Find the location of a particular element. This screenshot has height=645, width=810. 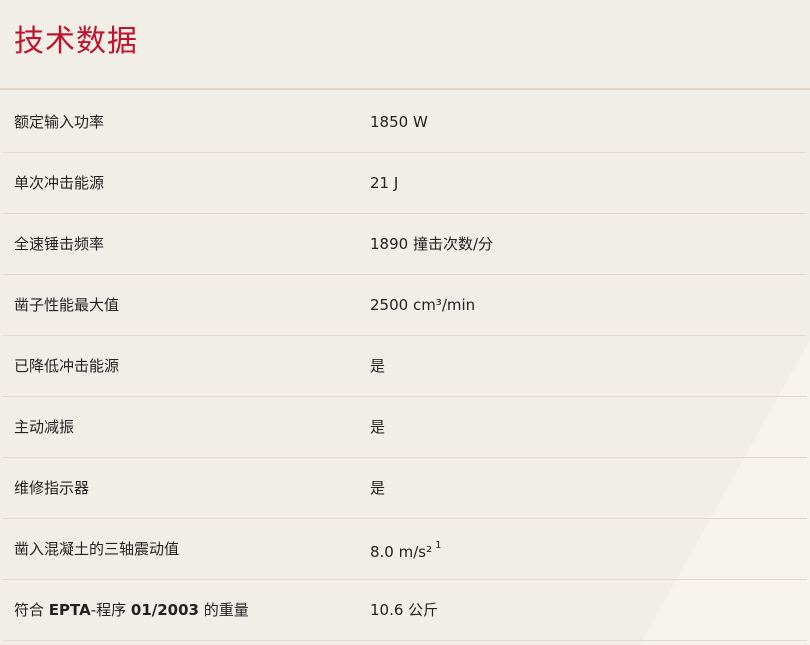

spec-value: 21 J is located at coordinates (384, 183).